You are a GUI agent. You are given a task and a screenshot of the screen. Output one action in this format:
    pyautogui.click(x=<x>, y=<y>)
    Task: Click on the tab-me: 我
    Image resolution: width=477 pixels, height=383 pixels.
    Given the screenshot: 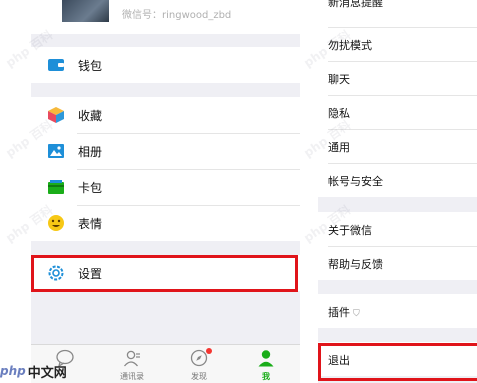 What is the action you would take?
    pyautogui.click(x=266, y=364)
    